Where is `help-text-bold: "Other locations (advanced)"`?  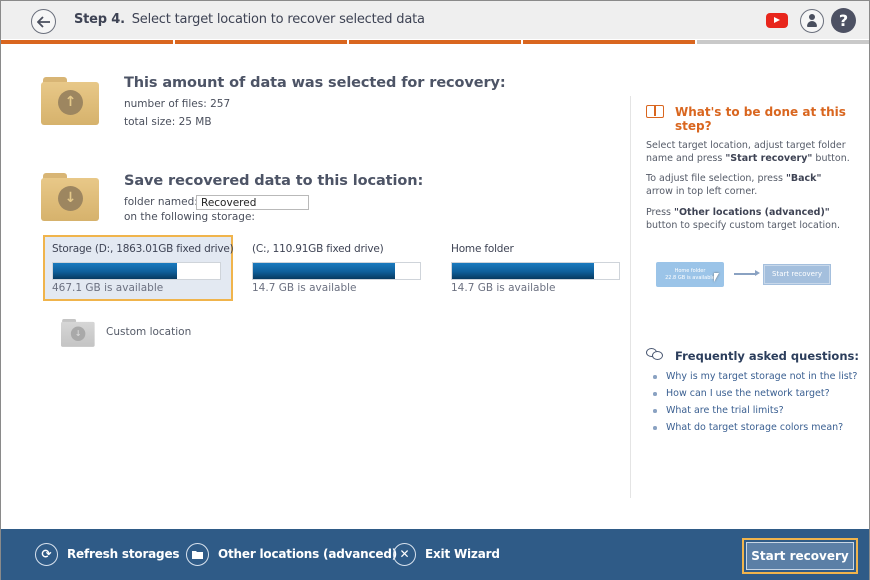
help-text-bold: "Other locations (advanced)" is located at coordinates (752, 212).